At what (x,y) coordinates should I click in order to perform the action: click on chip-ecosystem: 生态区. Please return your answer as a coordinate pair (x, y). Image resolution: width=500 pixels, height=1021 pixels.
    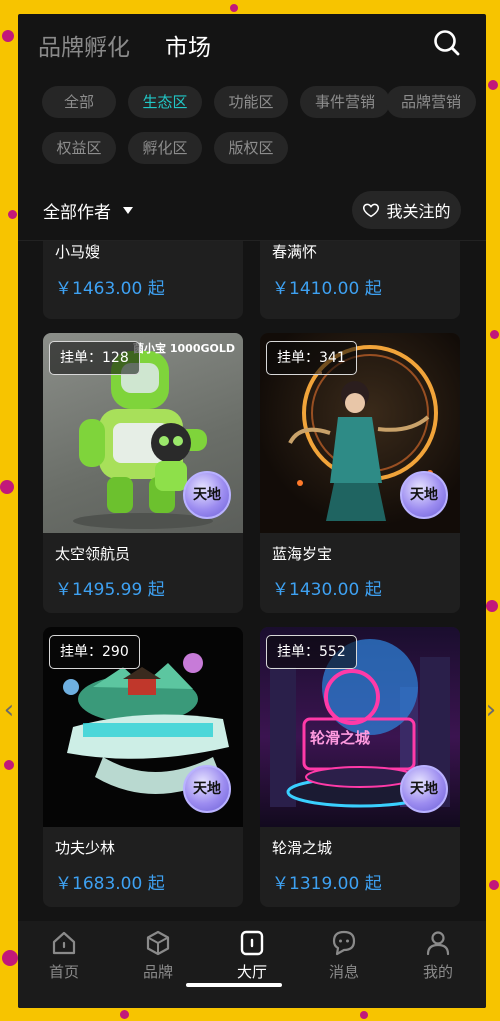
    Looking at the image, I should click on (165, 102).